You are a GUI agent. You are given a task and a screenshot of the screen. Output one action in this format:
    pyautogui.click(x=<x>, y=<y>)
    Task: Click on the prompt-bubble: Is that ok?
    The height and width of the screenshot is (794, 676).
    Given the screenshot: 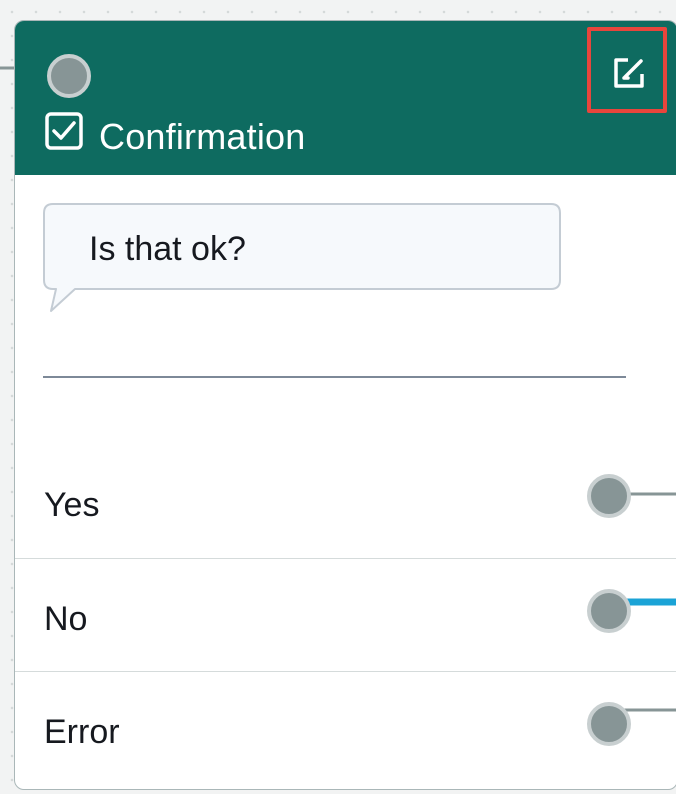 What is the action you would take?
    pyautogui.click(x=302, y=259)
    